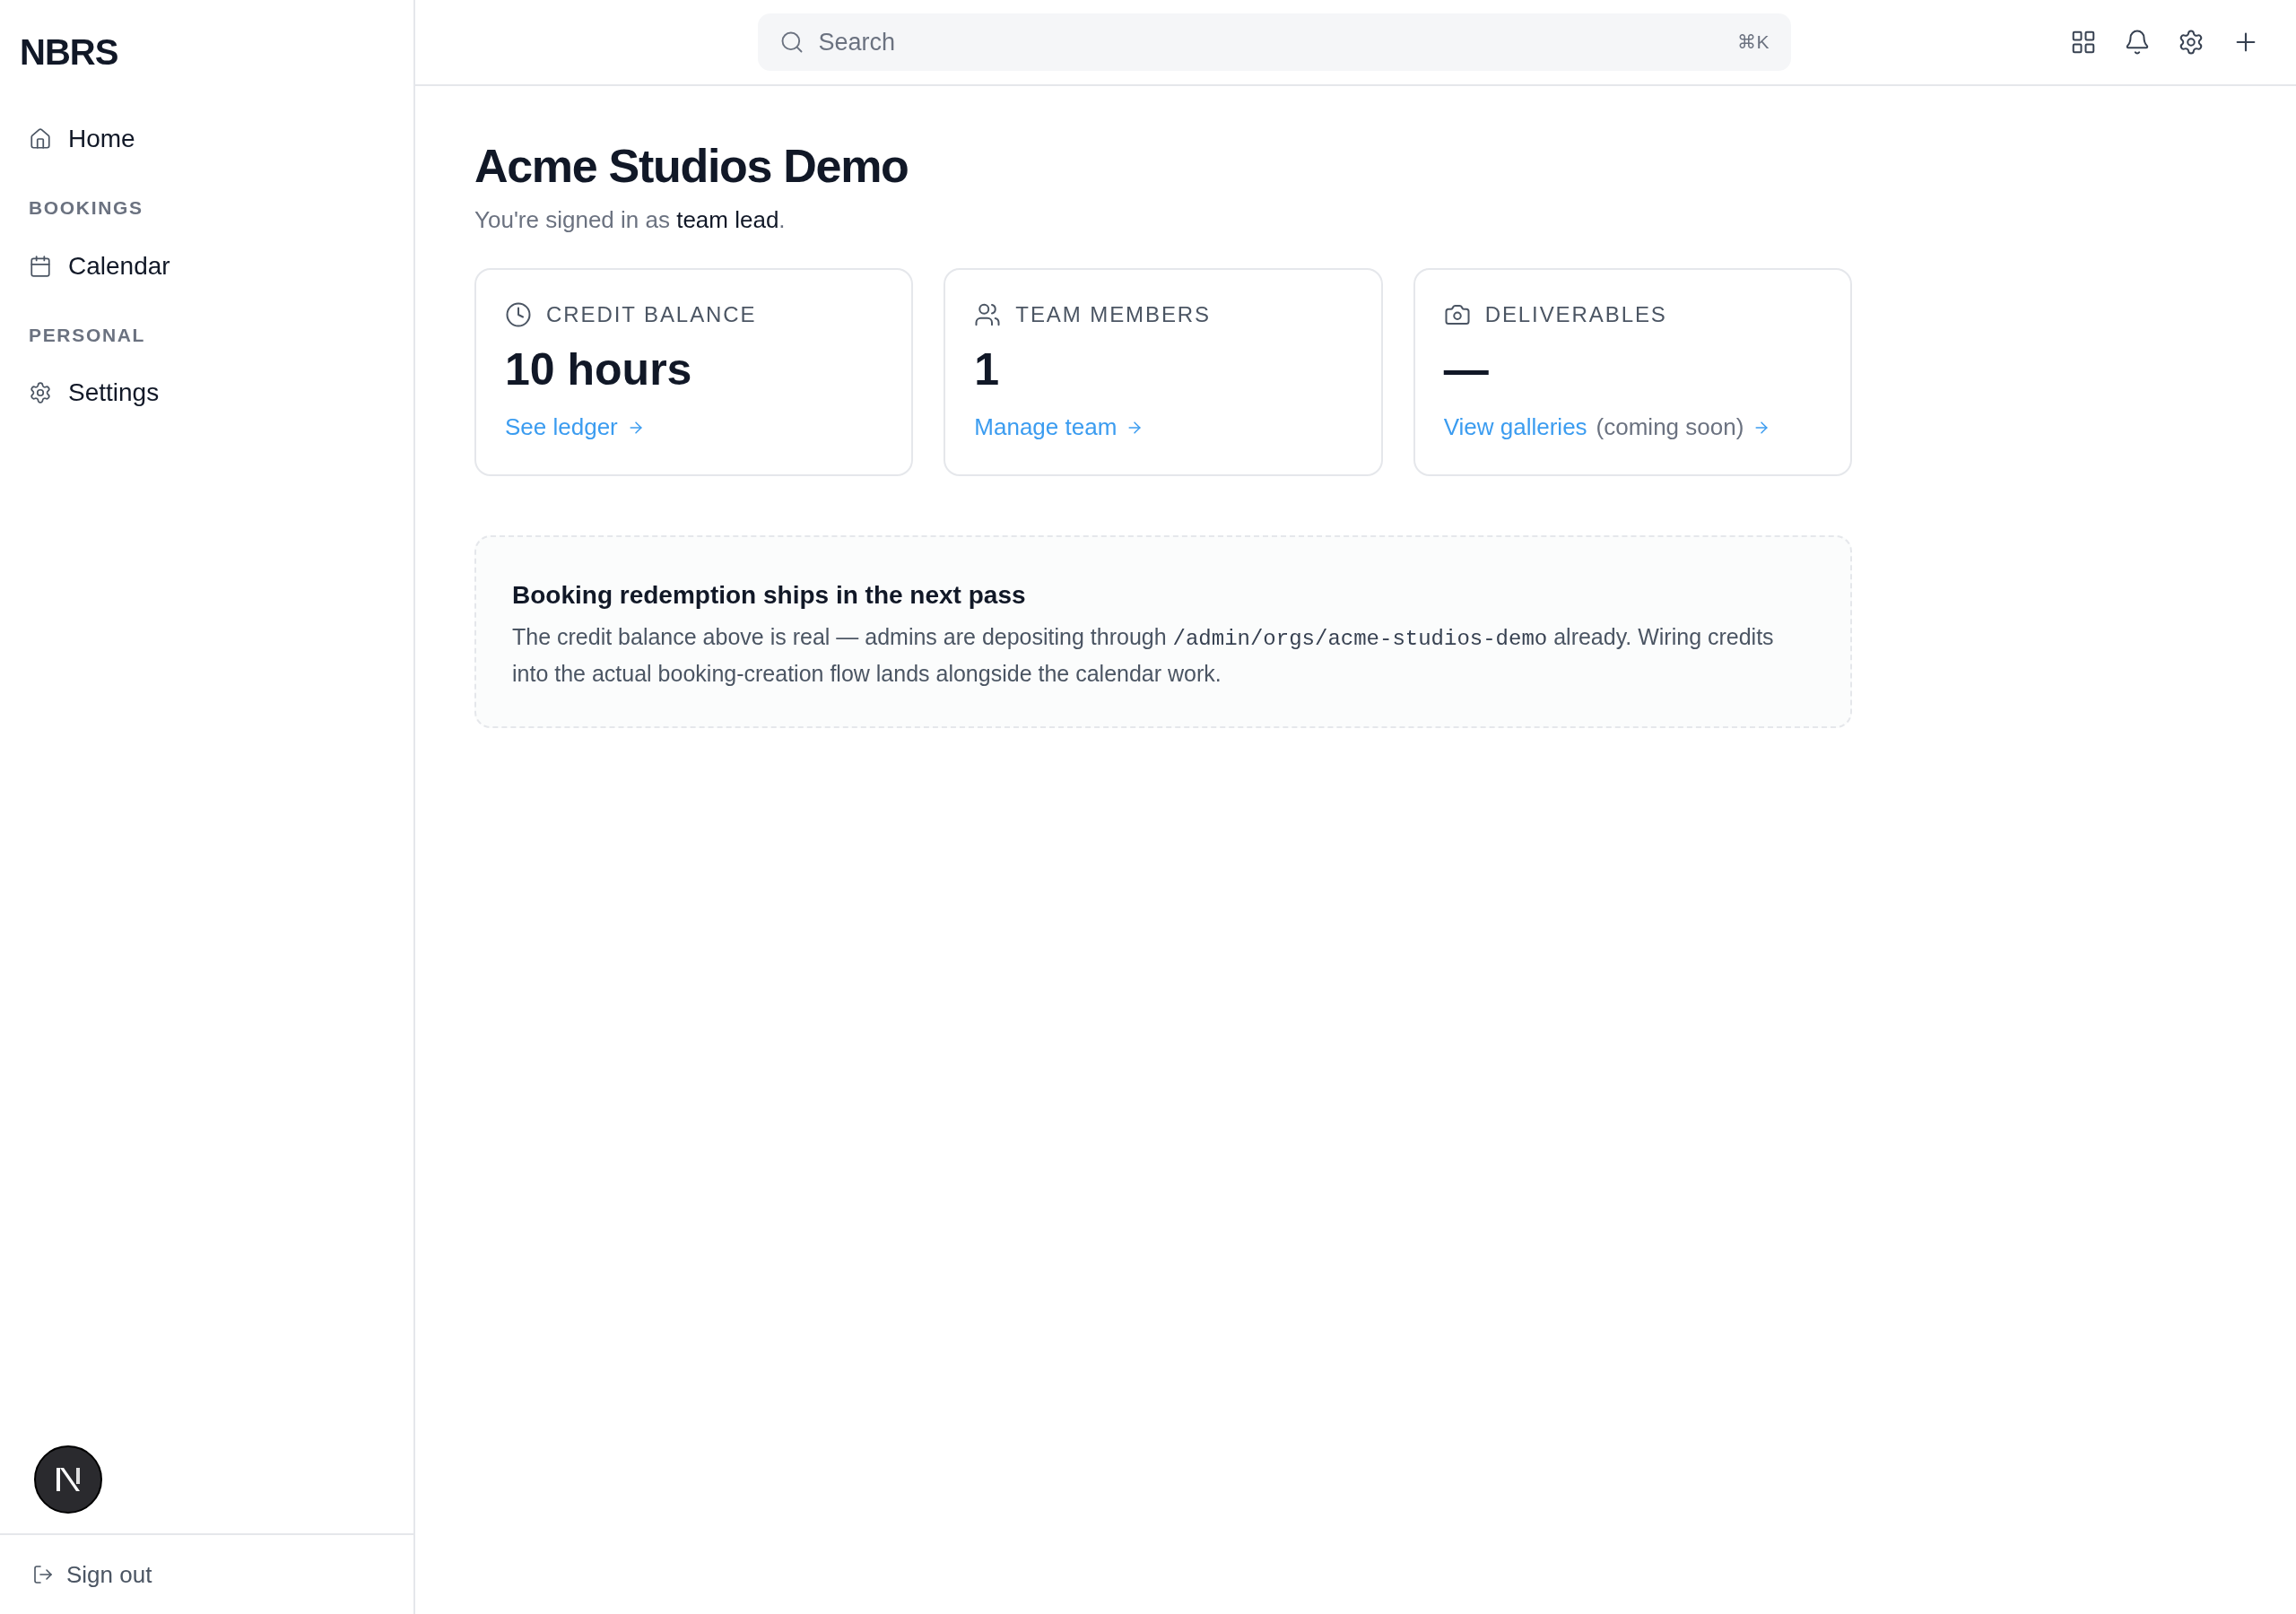 This screenshot has width=2296, height=1614. What do you see at coordinates (43, 1574) in the screenshot?
I see `sign-out-icon` at bounding box center [43, 1574].